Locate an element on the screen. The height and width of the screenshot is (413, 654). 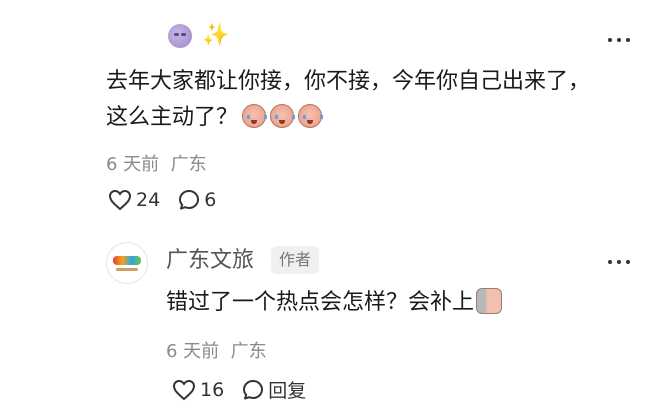
sparkles-icon: ✨ is located at coordinates (216, 35).